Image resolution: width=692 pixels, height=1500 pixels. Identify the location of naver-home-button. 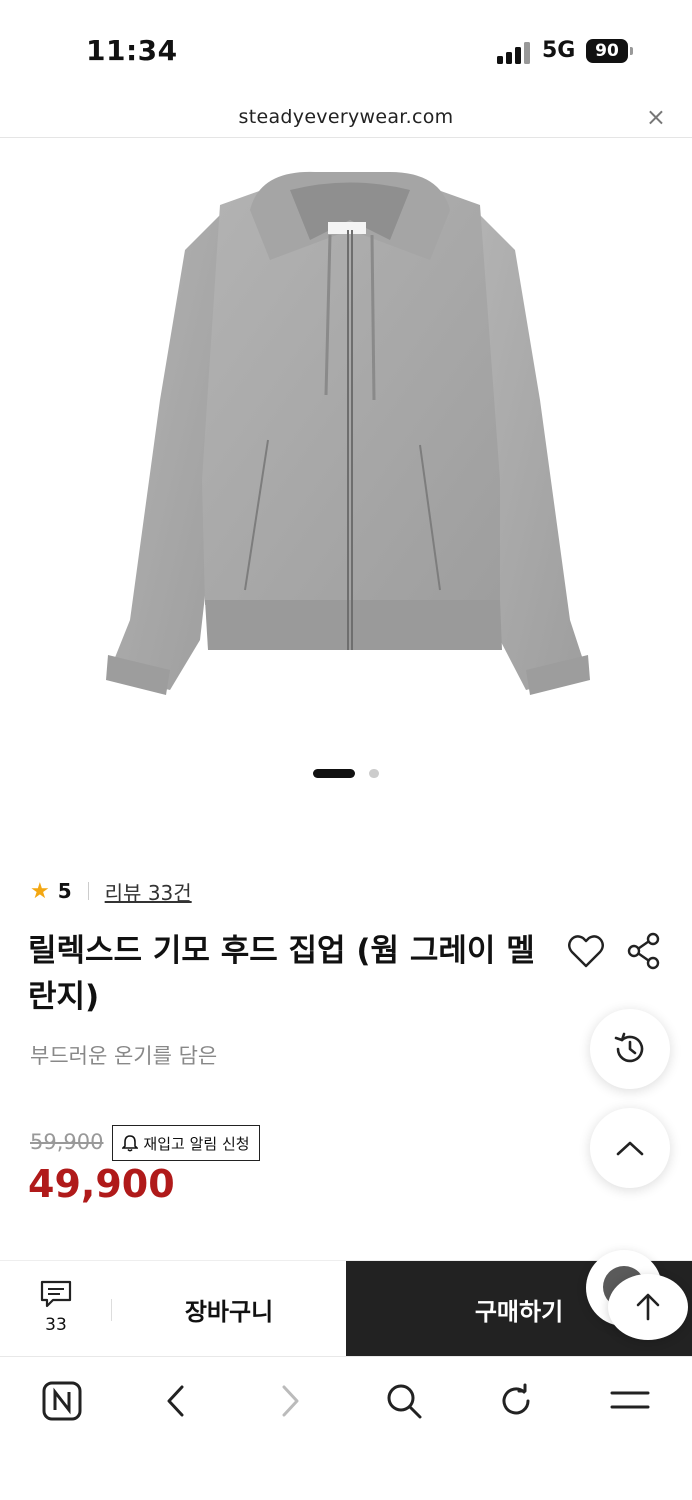
(62, 1401).